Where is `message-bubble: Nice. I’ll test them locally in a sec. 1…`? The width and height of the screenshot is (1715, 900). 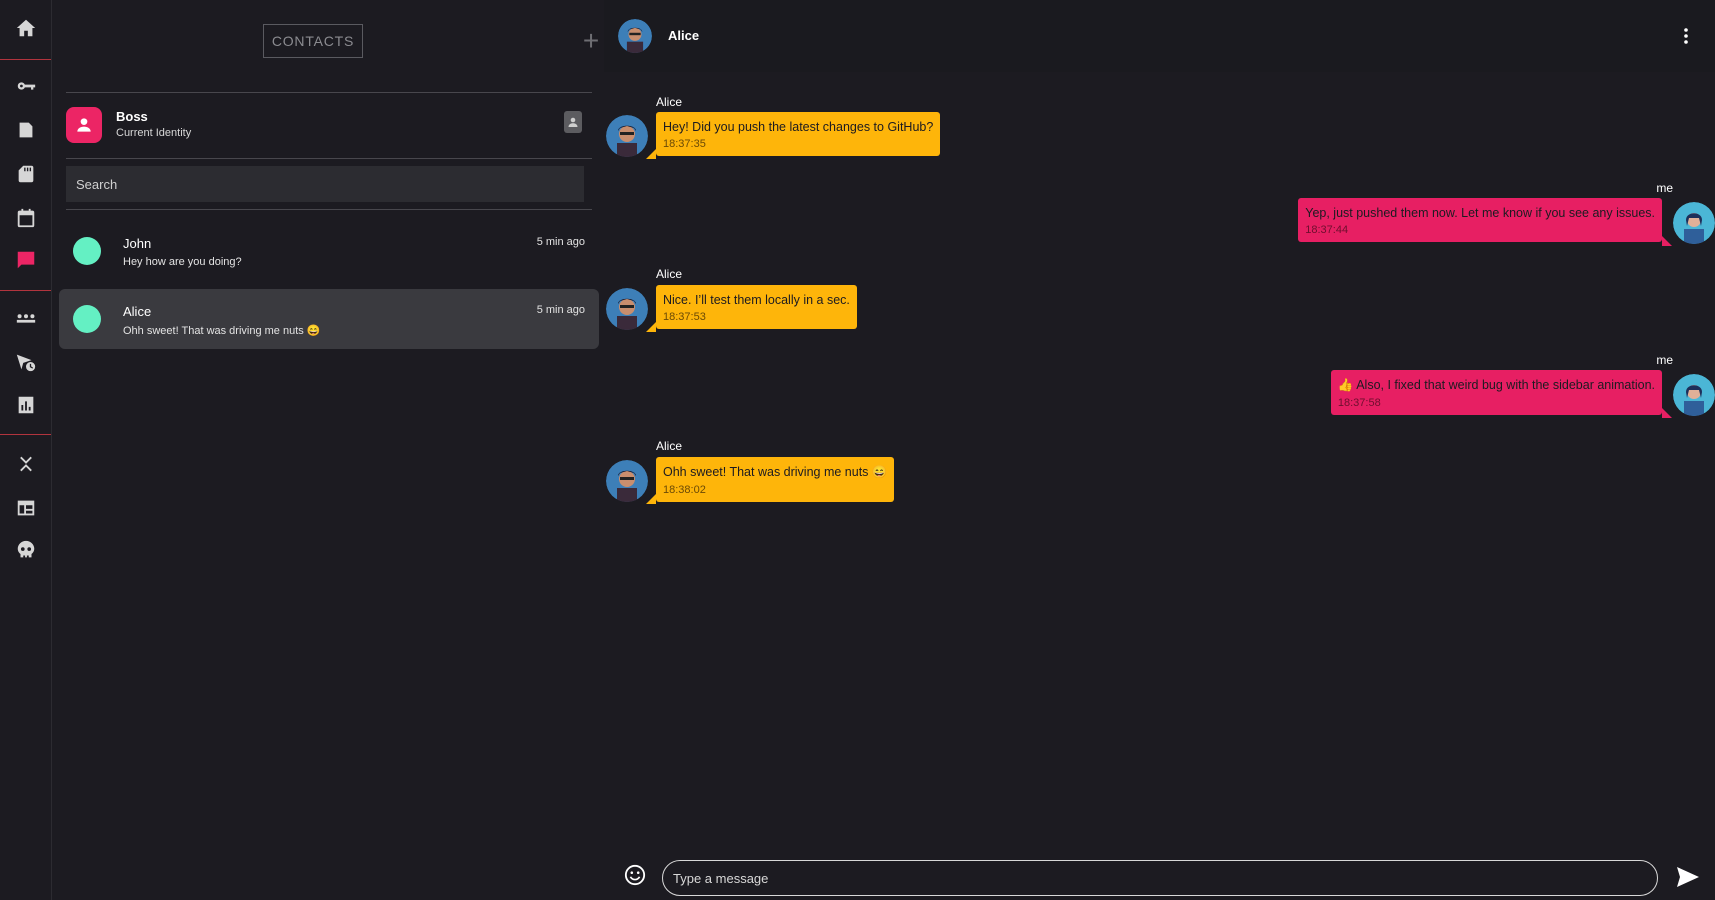 message-bubble: Nice. I’ll test them locally in a sec. 1… is located at coordinates (756, 307).